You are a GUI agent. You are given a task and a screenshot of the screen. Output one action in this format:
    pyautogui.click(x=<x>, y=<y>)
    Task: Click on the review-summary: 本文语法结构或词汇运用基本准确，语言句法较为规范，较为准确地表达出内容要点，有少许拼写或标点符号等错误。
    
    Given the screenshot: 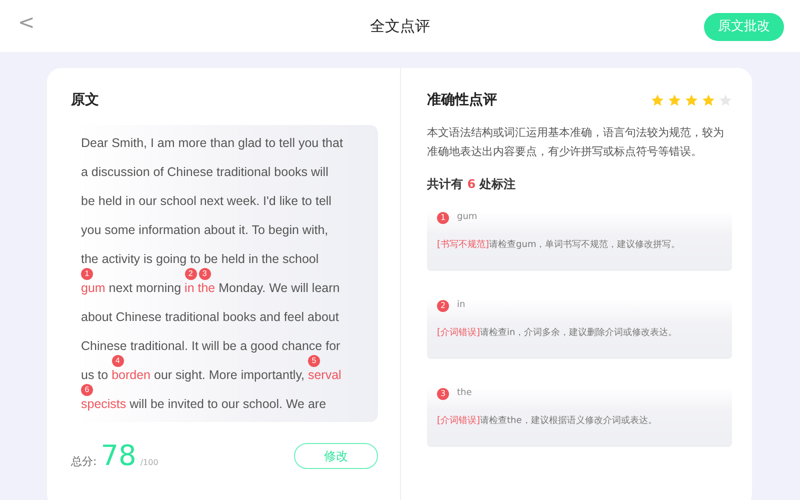 What is the action you would take?
    pyautogui.click(x=576, y=142)
    